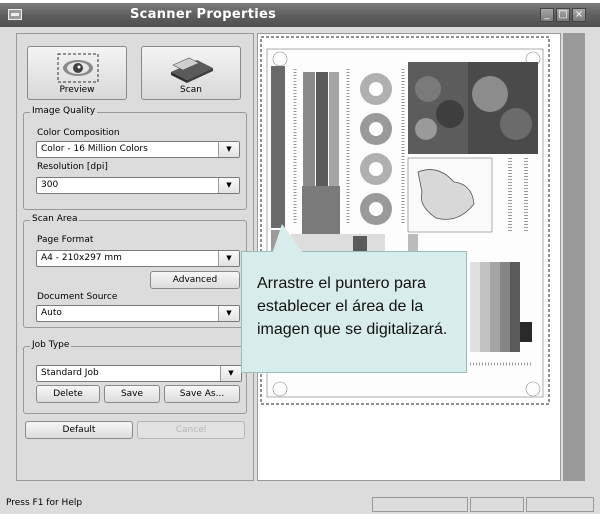  Describe the element at coordinates (51, 345) in the screenshot. I see `job-type-legend: Job Type` at that location.